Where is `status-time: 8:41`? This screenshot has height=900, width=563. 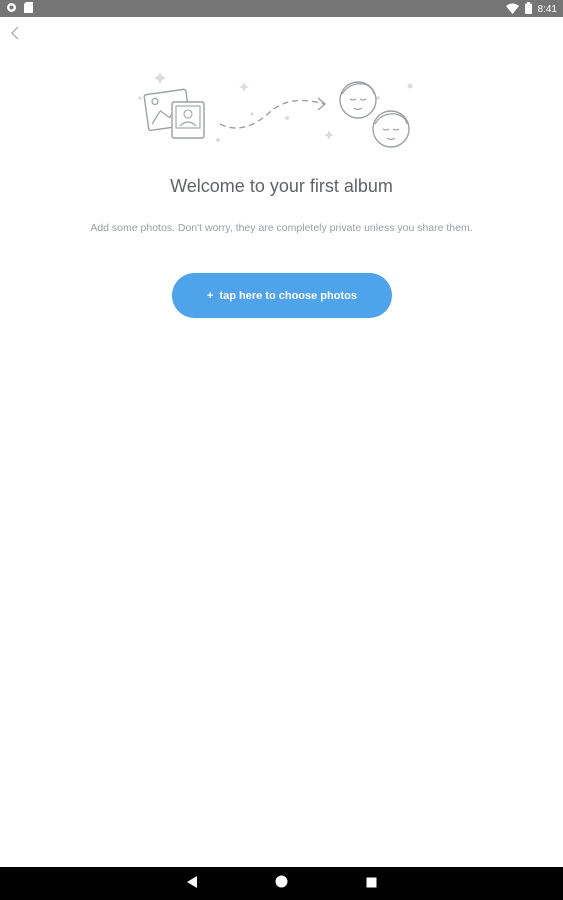
status-time: 8:41 is located at coordinates (547, 9).